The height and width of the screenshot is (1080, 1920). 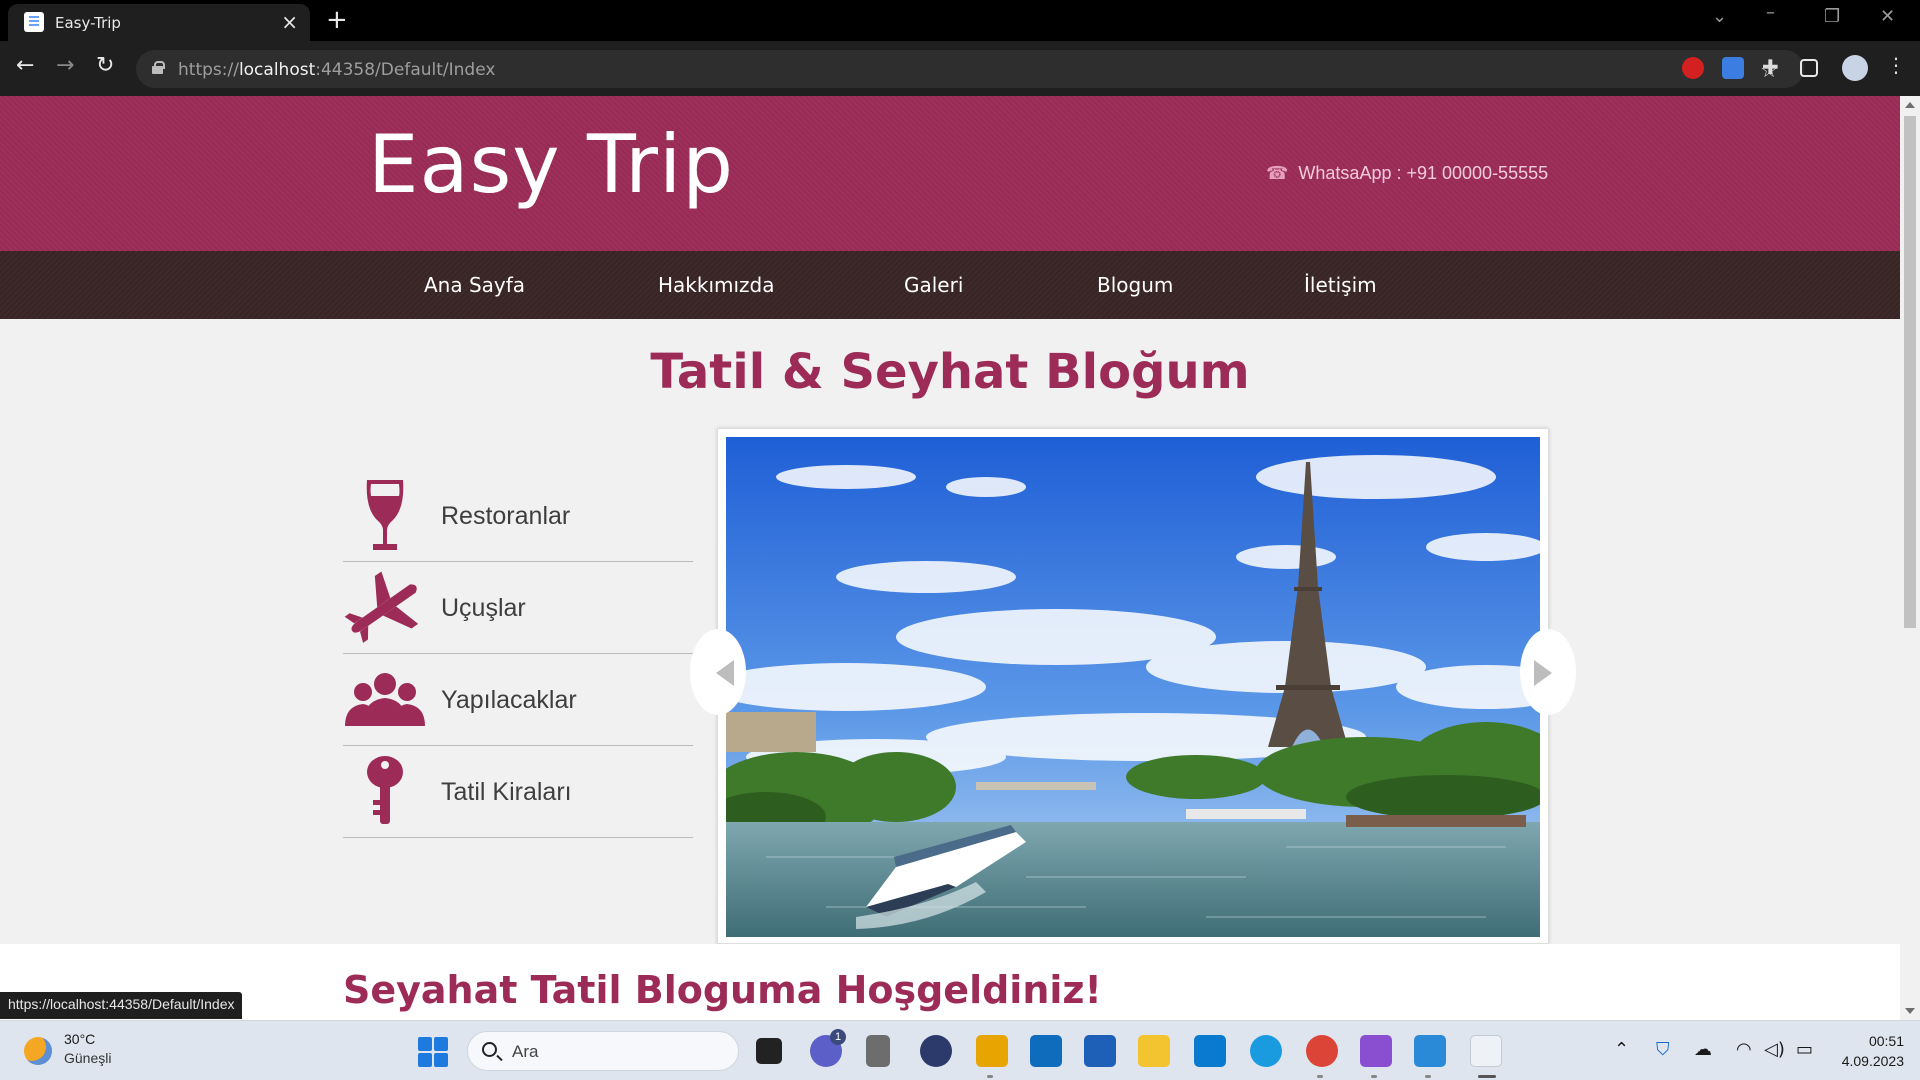 What do you see at coordinates (878, 1051) in the screenshot?
I see `calculator-icon` at bounding box center [878, 1051].